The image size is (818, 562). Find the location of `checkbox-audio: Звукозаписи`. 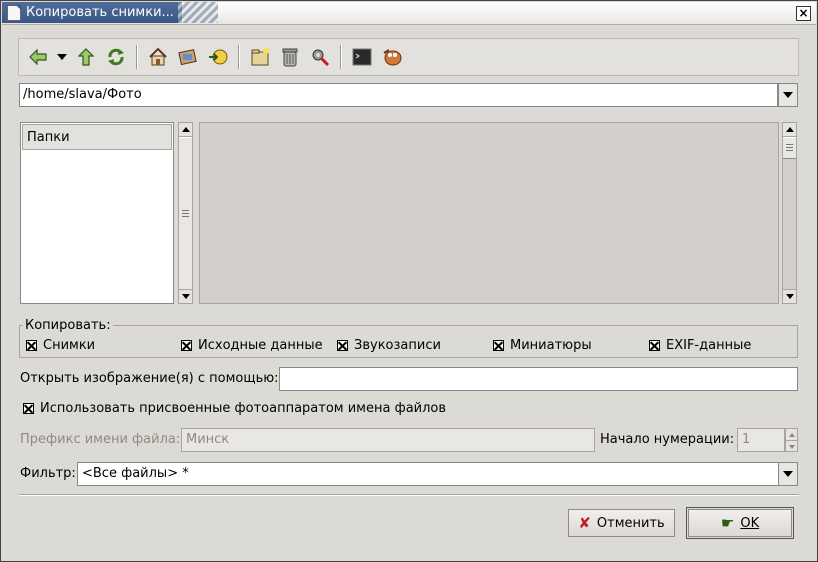

checkbox-audio: Звукозаписи is located at coordinates (389, 345).